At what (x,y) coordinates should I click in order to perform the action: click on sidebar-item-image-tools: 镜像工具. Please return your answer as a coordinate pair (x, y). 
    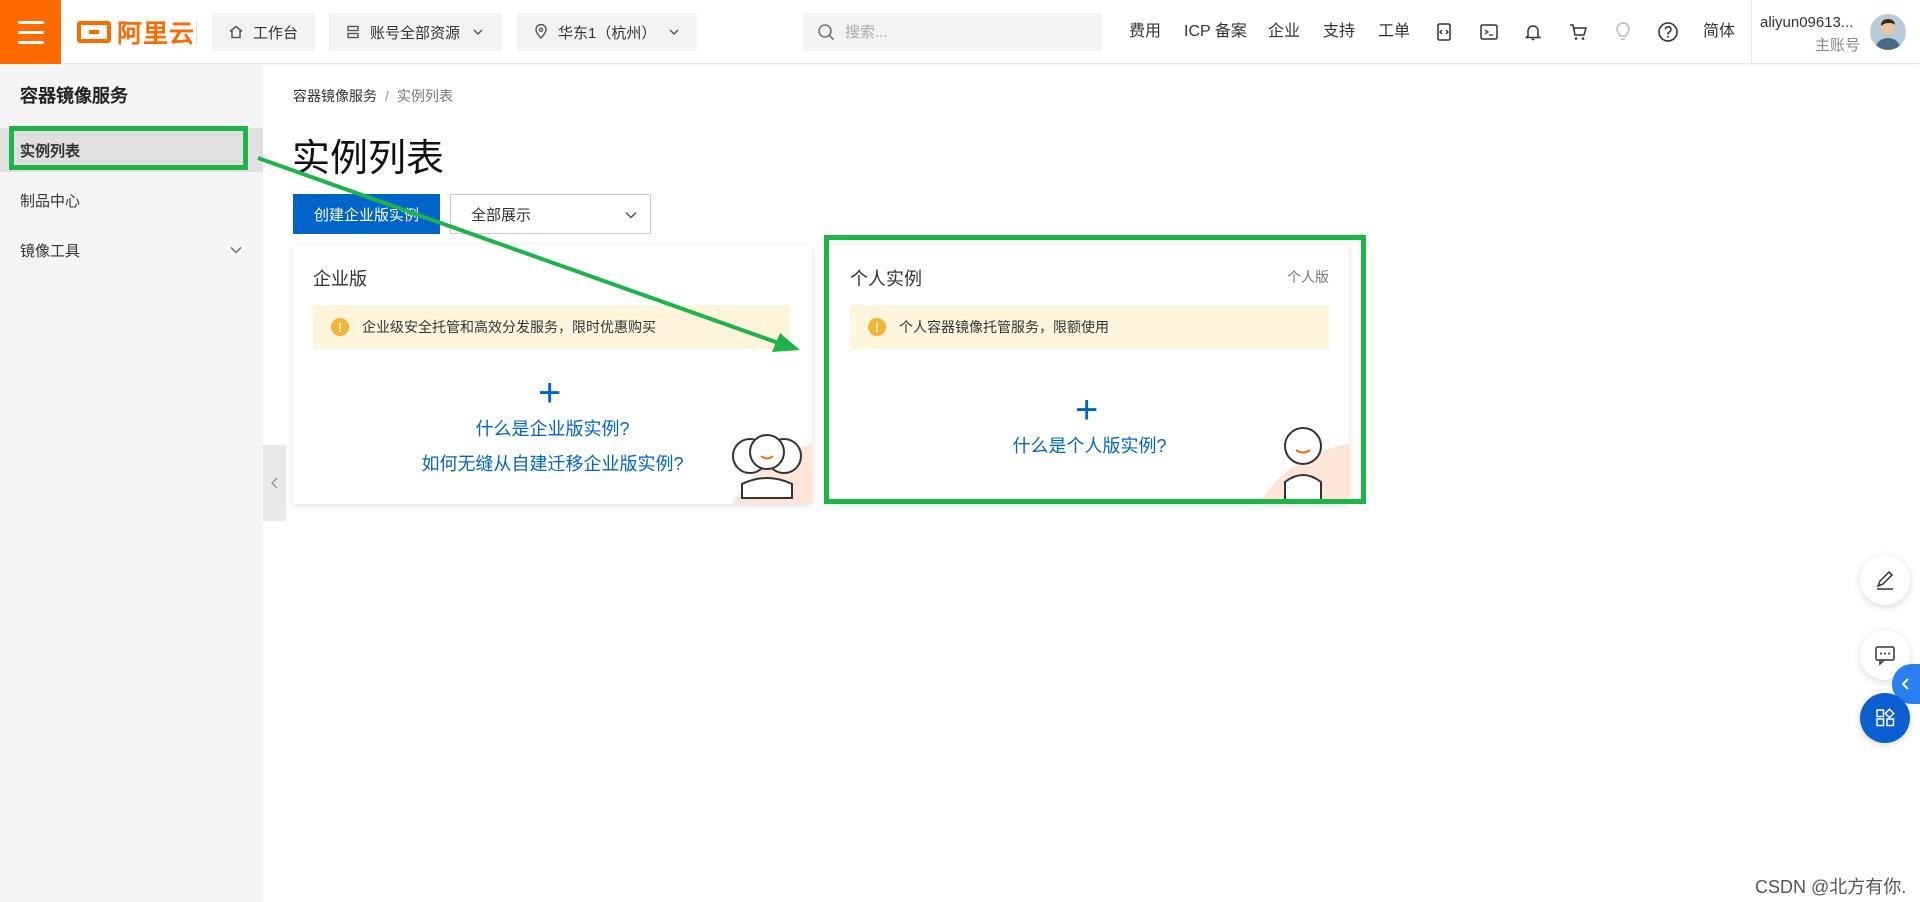
    Looking at the image, I should click on (131, 250).